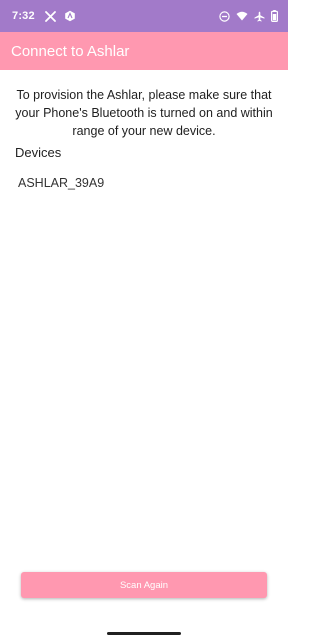 Image resolution: width=320 pixels, height=640 pixels. What do you see at coordinates (259, 16) in the screenshot?
I see `airplane-icon` at bounding box center [259, 16].